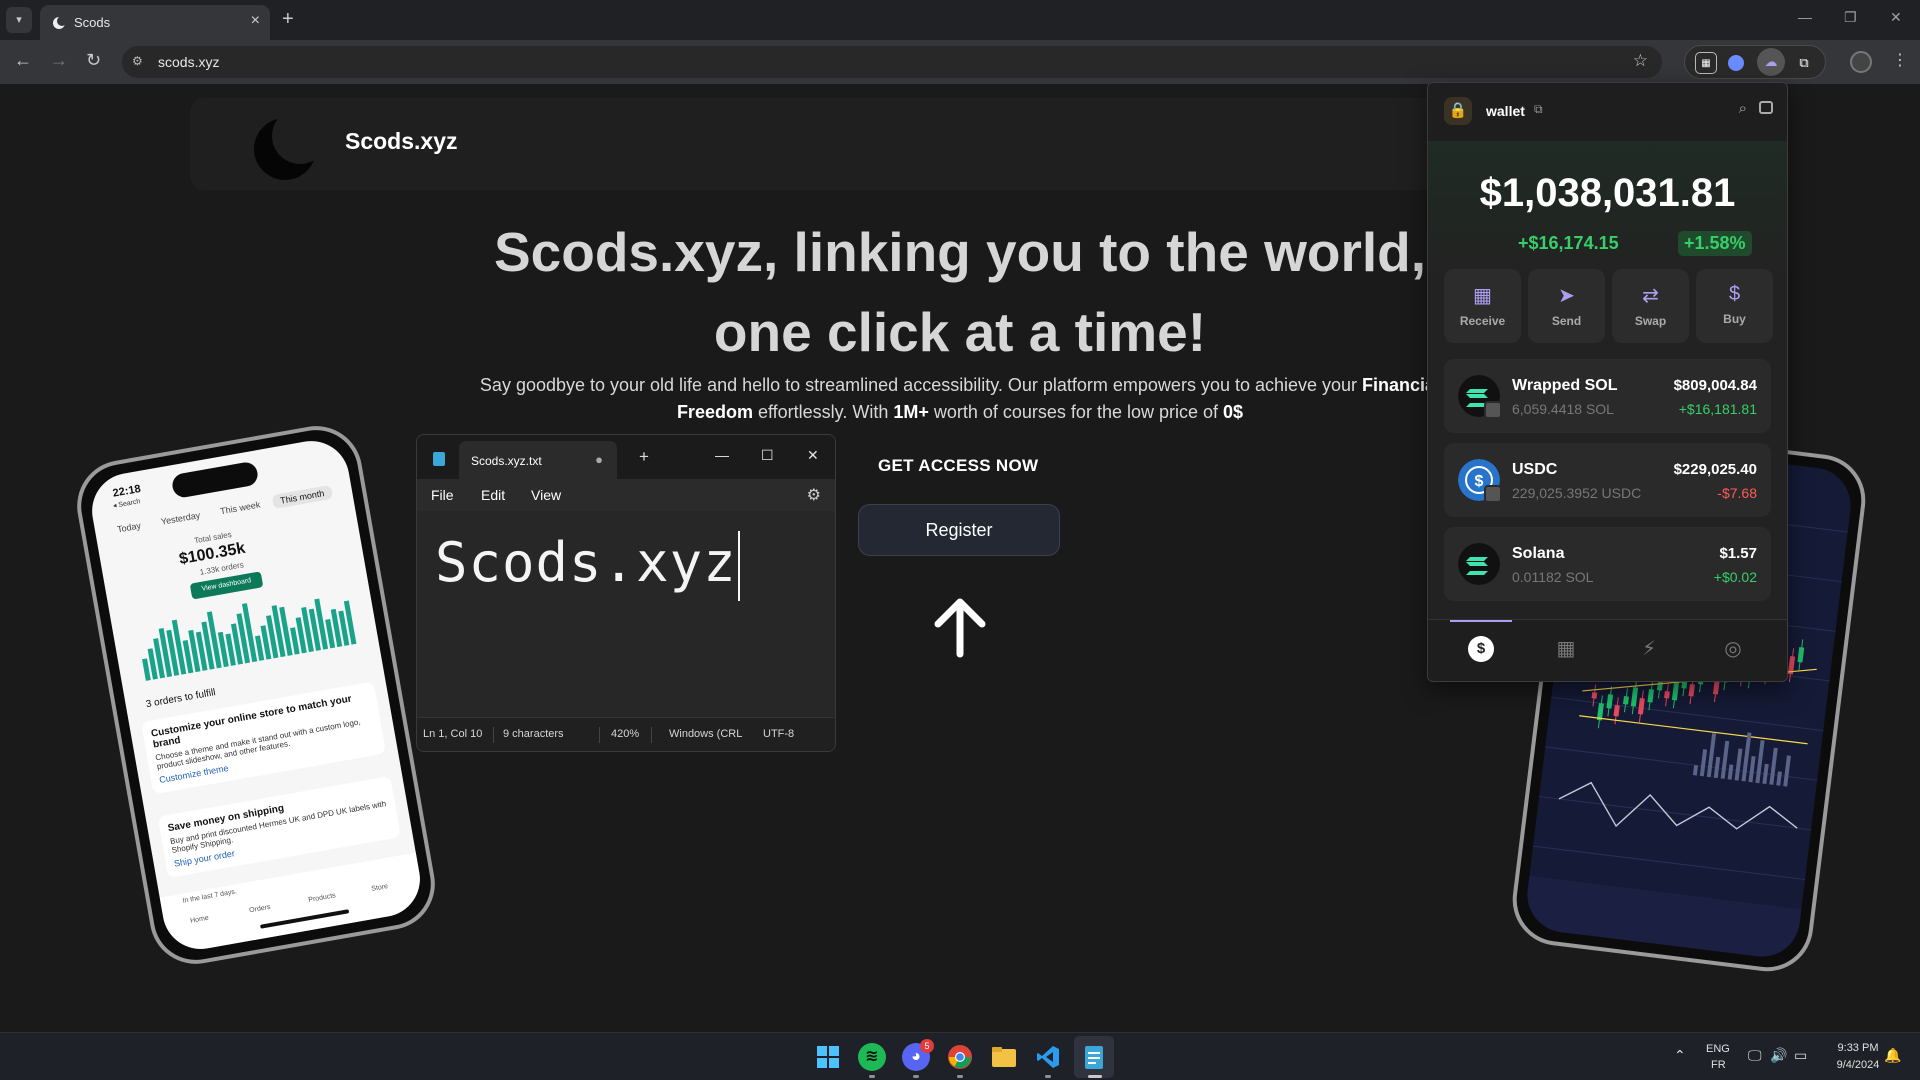 The height and width of the screenshot is (1080, 1920). I want to click on browser-menu-icon: ⋮, so click(1900, 60).